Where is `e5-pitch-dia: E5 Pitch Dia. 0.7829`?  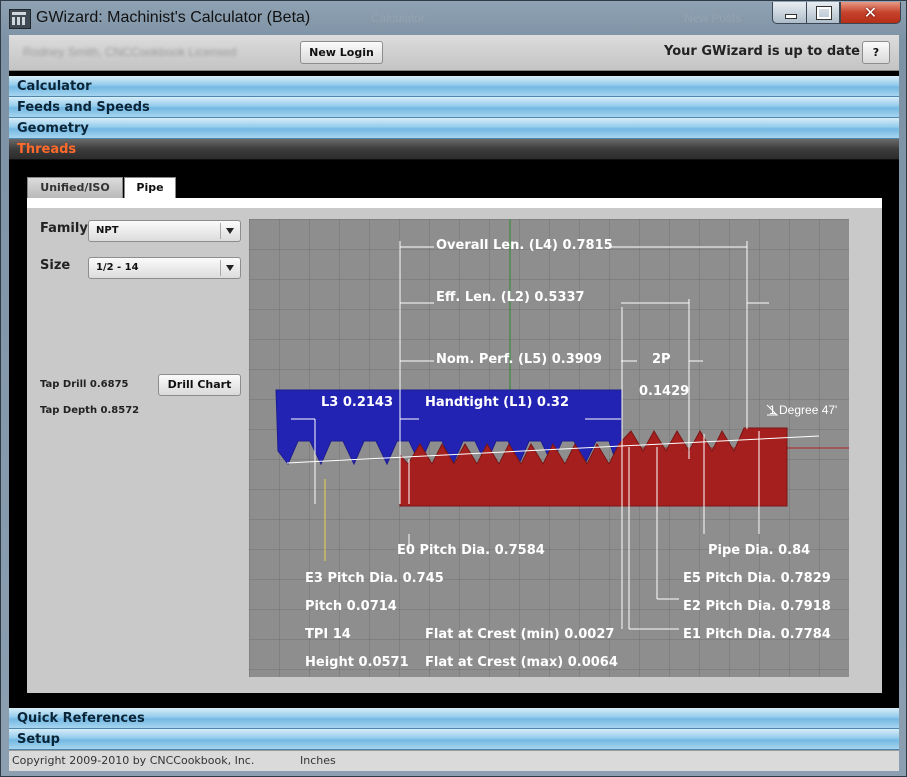 e5-pitch-dia: E5 Pitch Dia. 0.7829 is located at coordinates (757, 578).